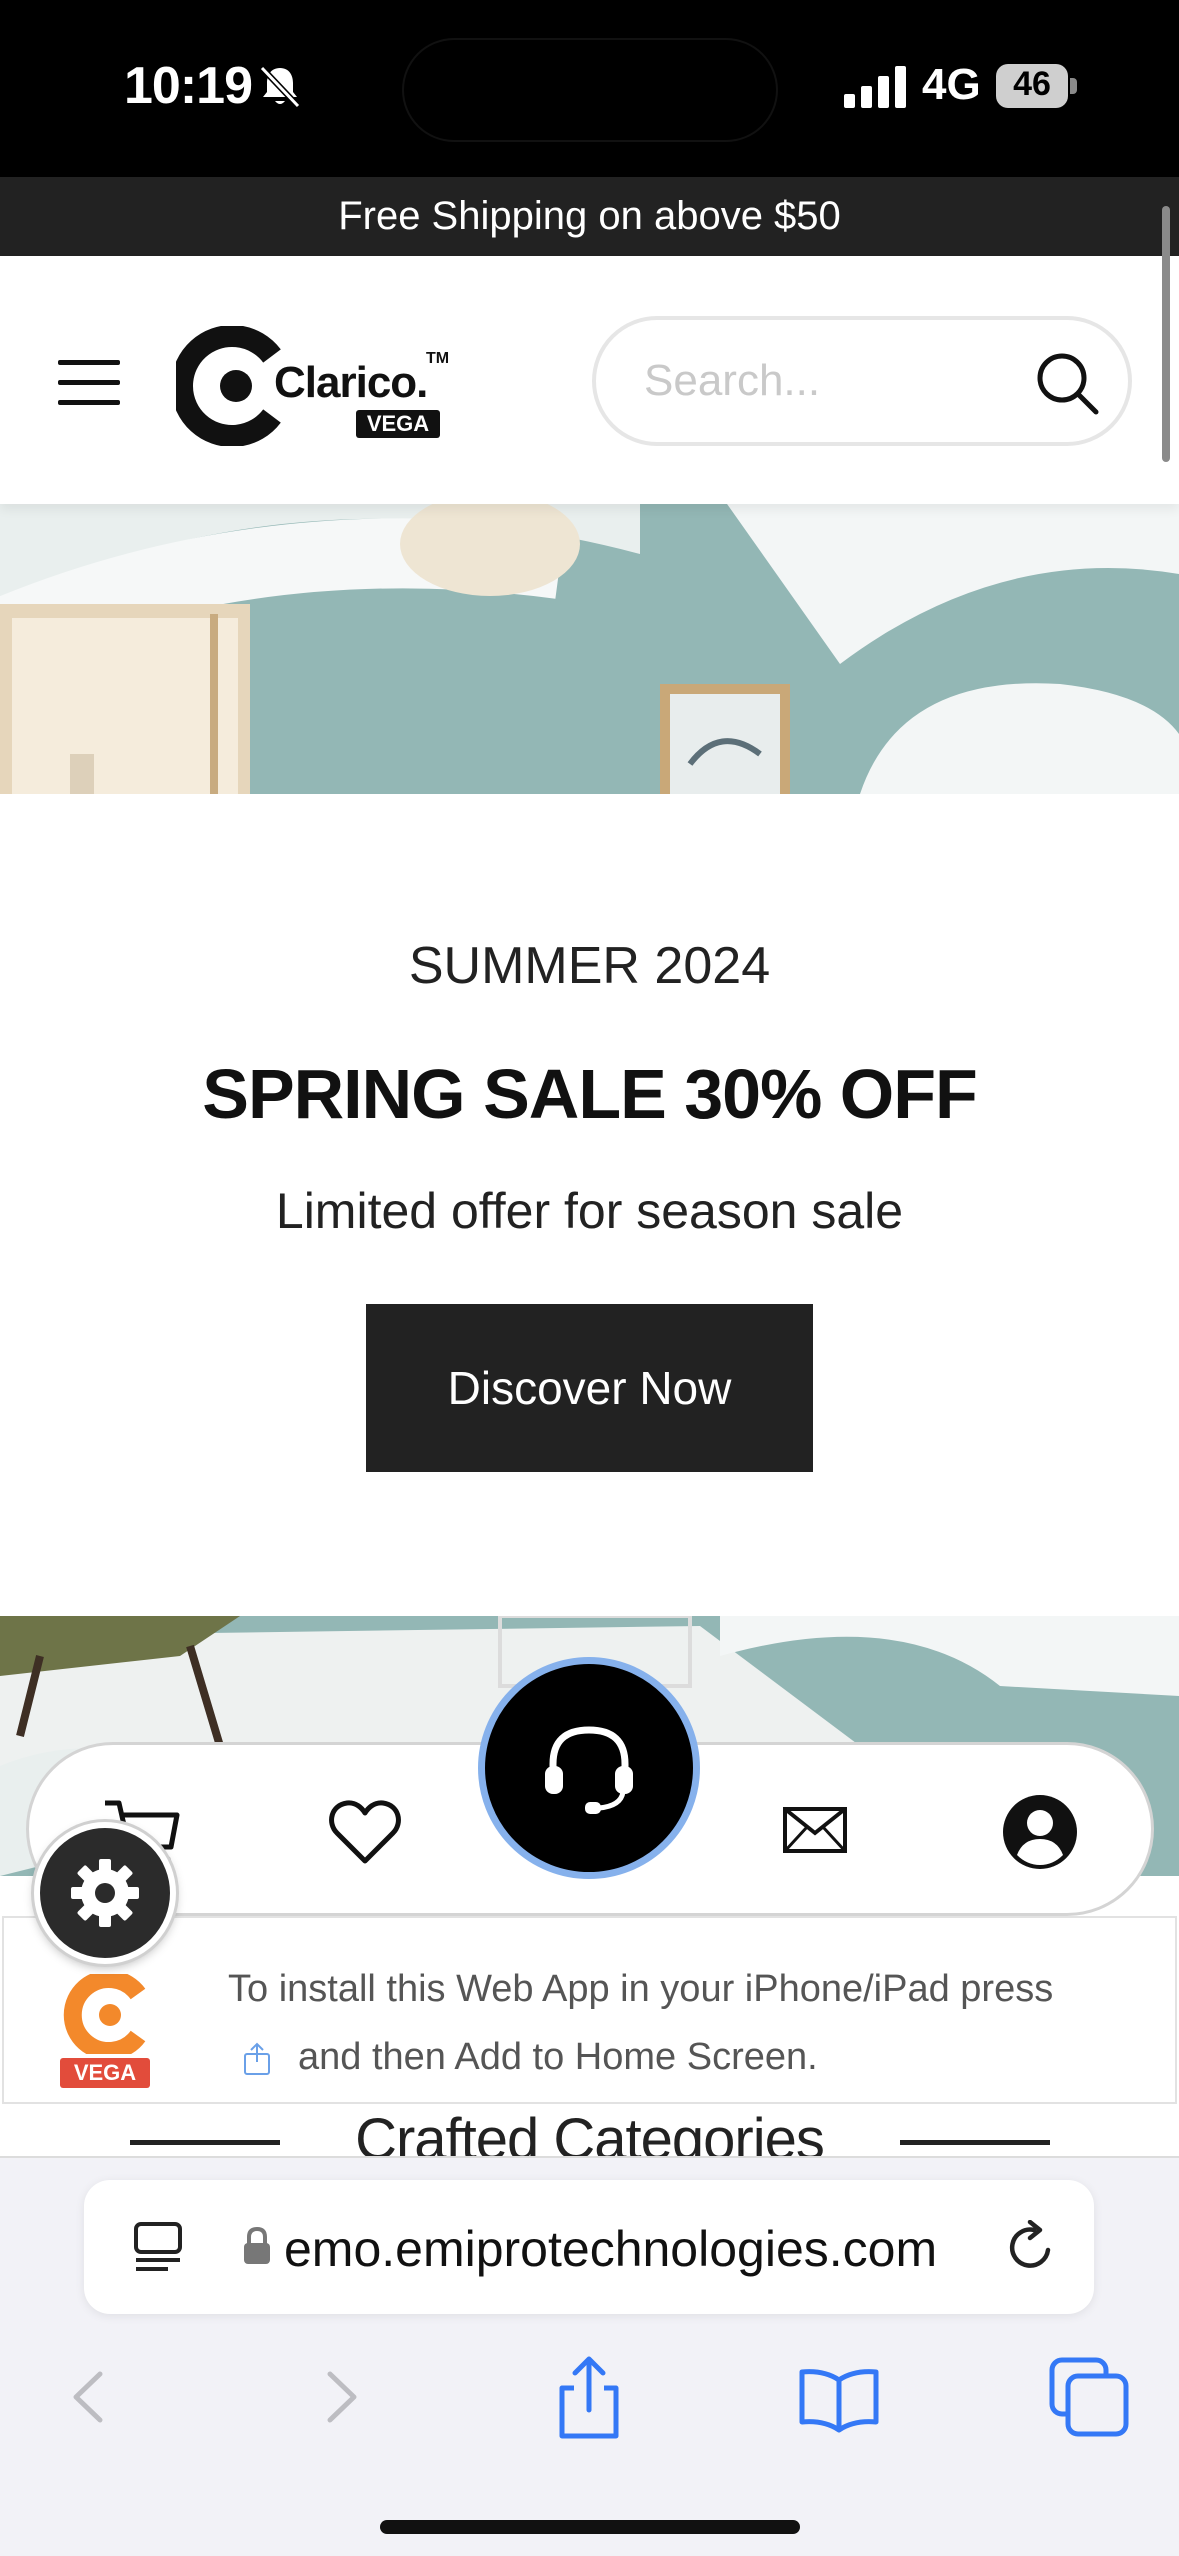  What do you see at coordinates (438, 358) in the screenshot?
I see `logo-trademark: TM` at bounding box center [438, 358].